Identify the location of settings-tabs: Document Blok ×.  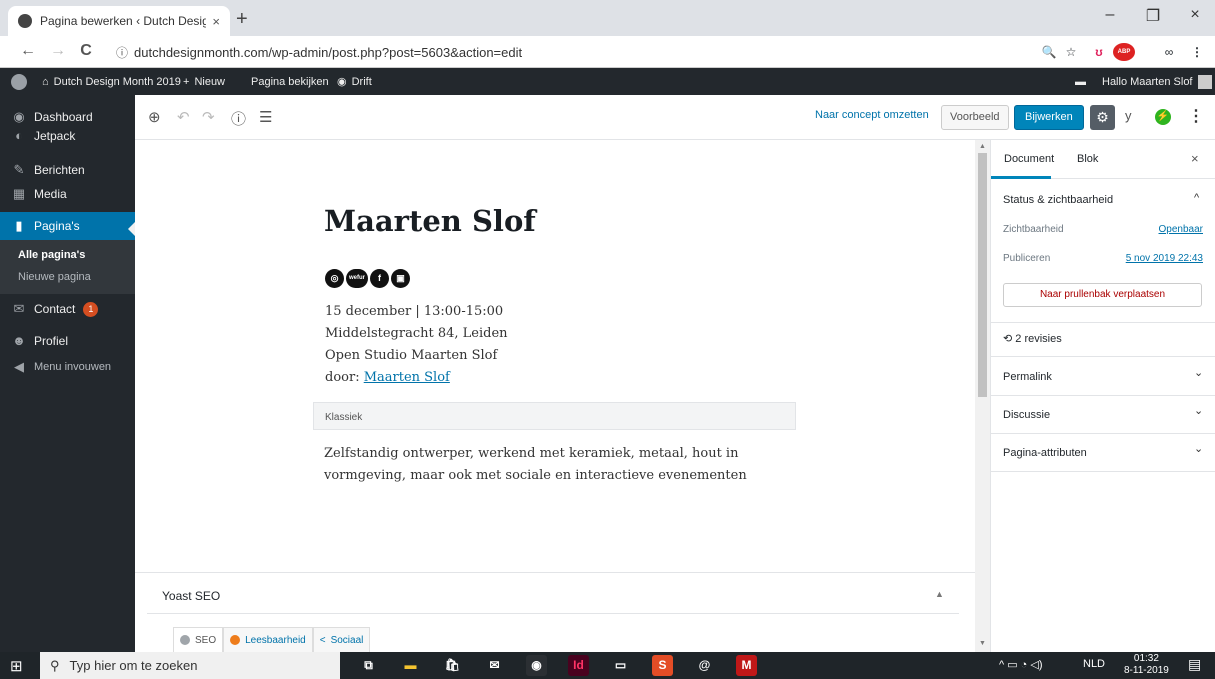
(1103, 159).